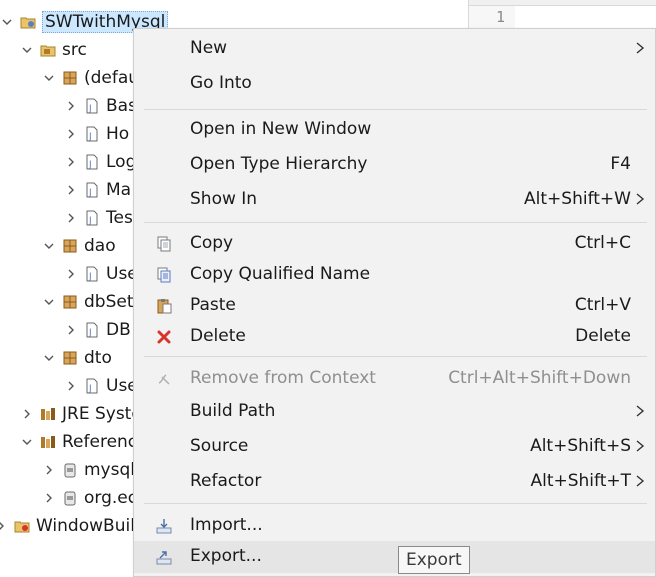  I want to click on tree-item-package-dbset: dbSet, so click(88, 302).